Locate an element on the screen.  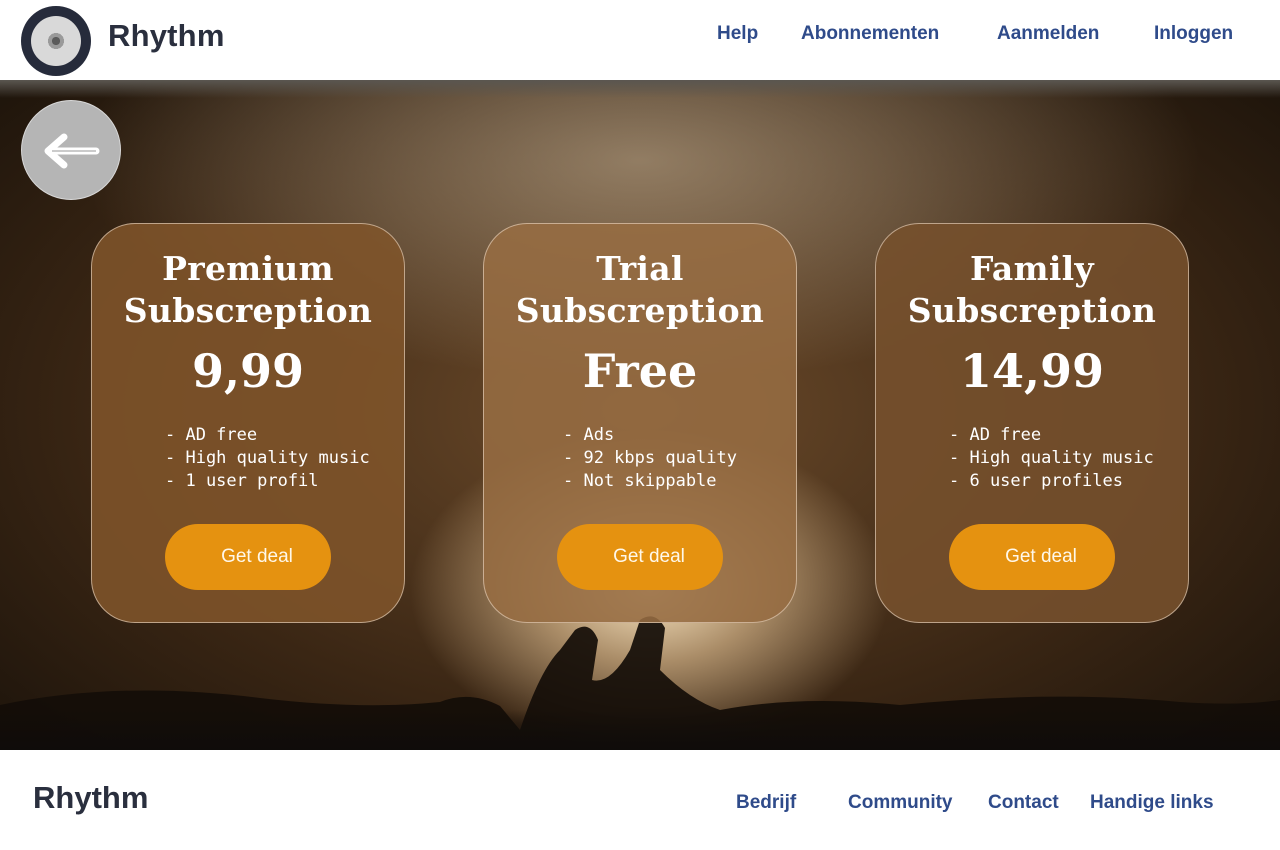
footer-link-contact: Contact is located at coordinates (1023, 803).